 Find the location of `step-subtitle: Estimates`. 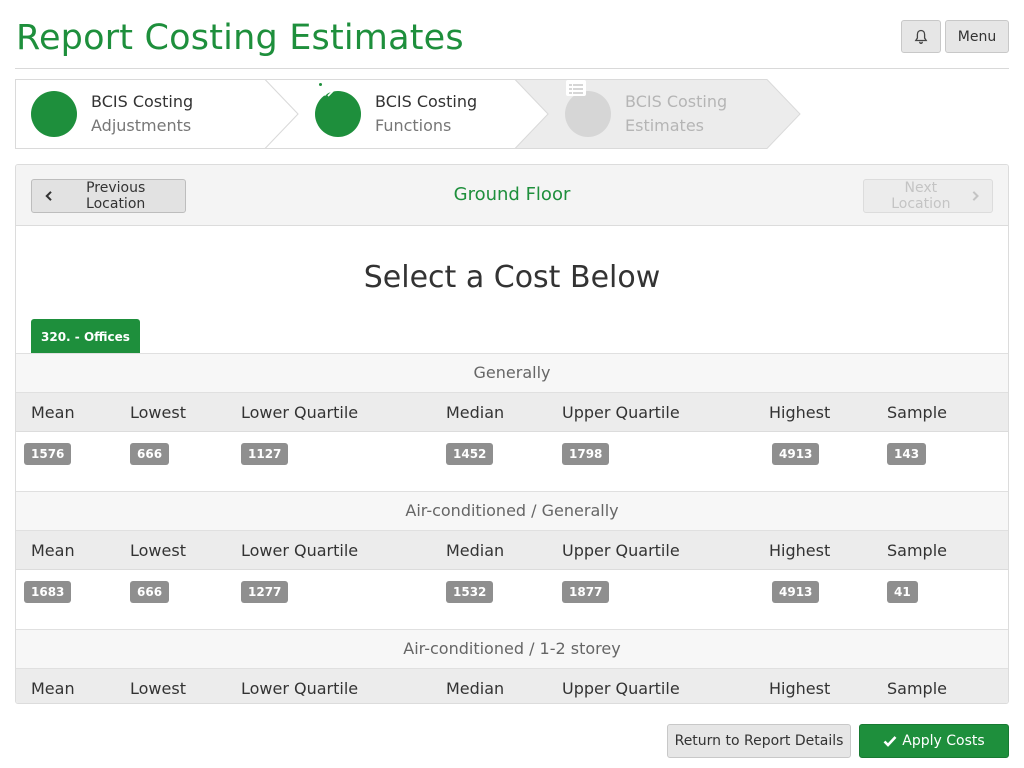

step-subtitle: Estimates is located at coordinates (665, 125).